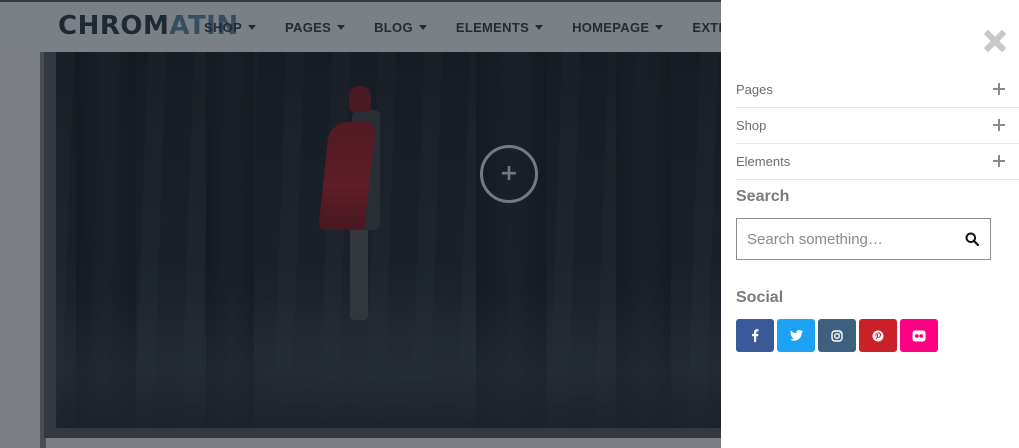 The width and height of the screenshot is (1019, 448). I want to click on search-box, so click(863, 239).